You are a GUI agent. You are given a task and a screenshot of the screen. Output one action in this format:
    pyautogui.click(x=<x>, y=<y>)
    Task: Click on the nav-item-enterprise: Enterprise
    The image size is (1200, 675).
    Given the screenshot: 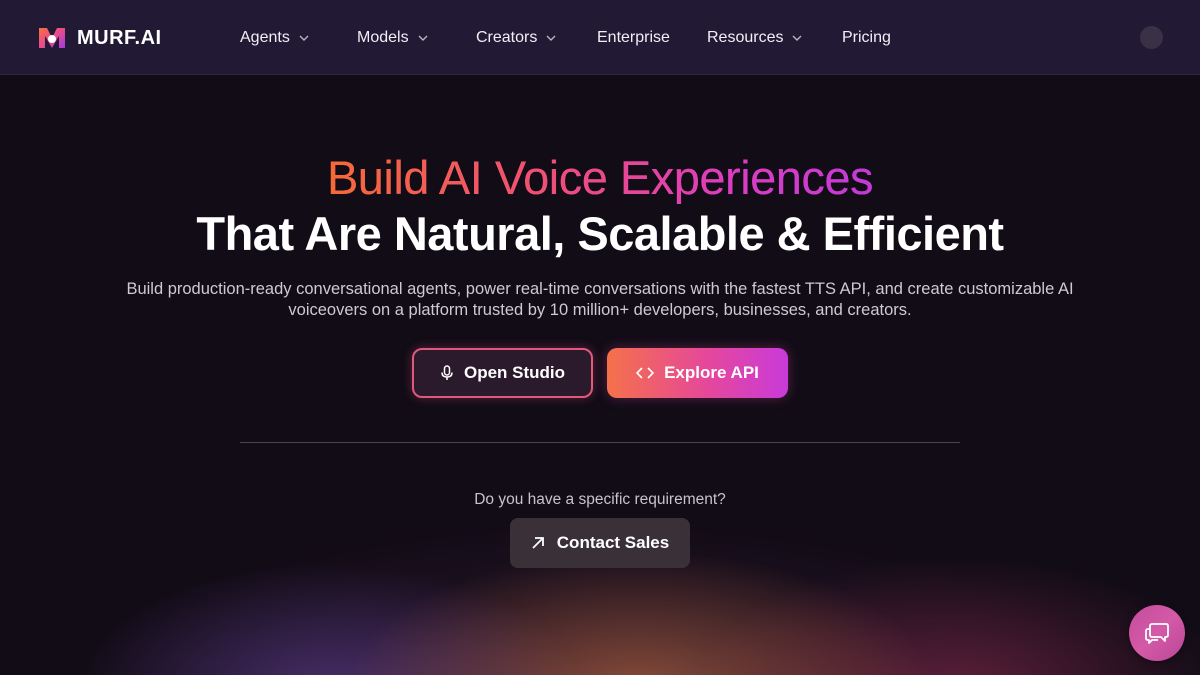 What is the action you would take?
    pyautogui.click(x=633, y=38)
    